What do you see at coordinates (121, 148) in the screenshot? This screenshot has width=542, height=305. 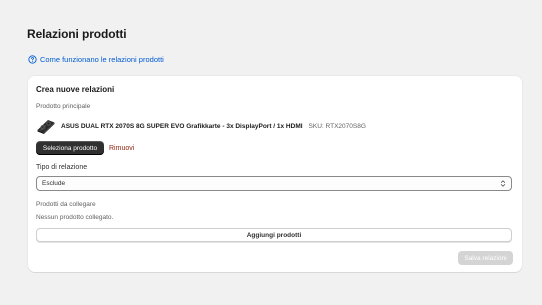 I see `remove-product-button: Rimuovi` at bounding box center [121, 148].